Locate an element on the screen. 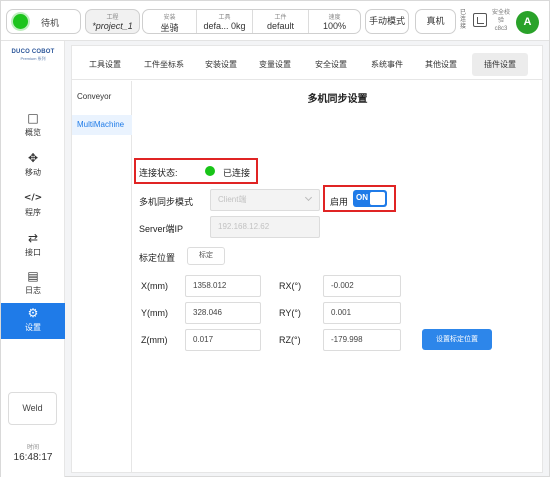  workpiece-info: 工件 default is located at coordinates (280, 21).